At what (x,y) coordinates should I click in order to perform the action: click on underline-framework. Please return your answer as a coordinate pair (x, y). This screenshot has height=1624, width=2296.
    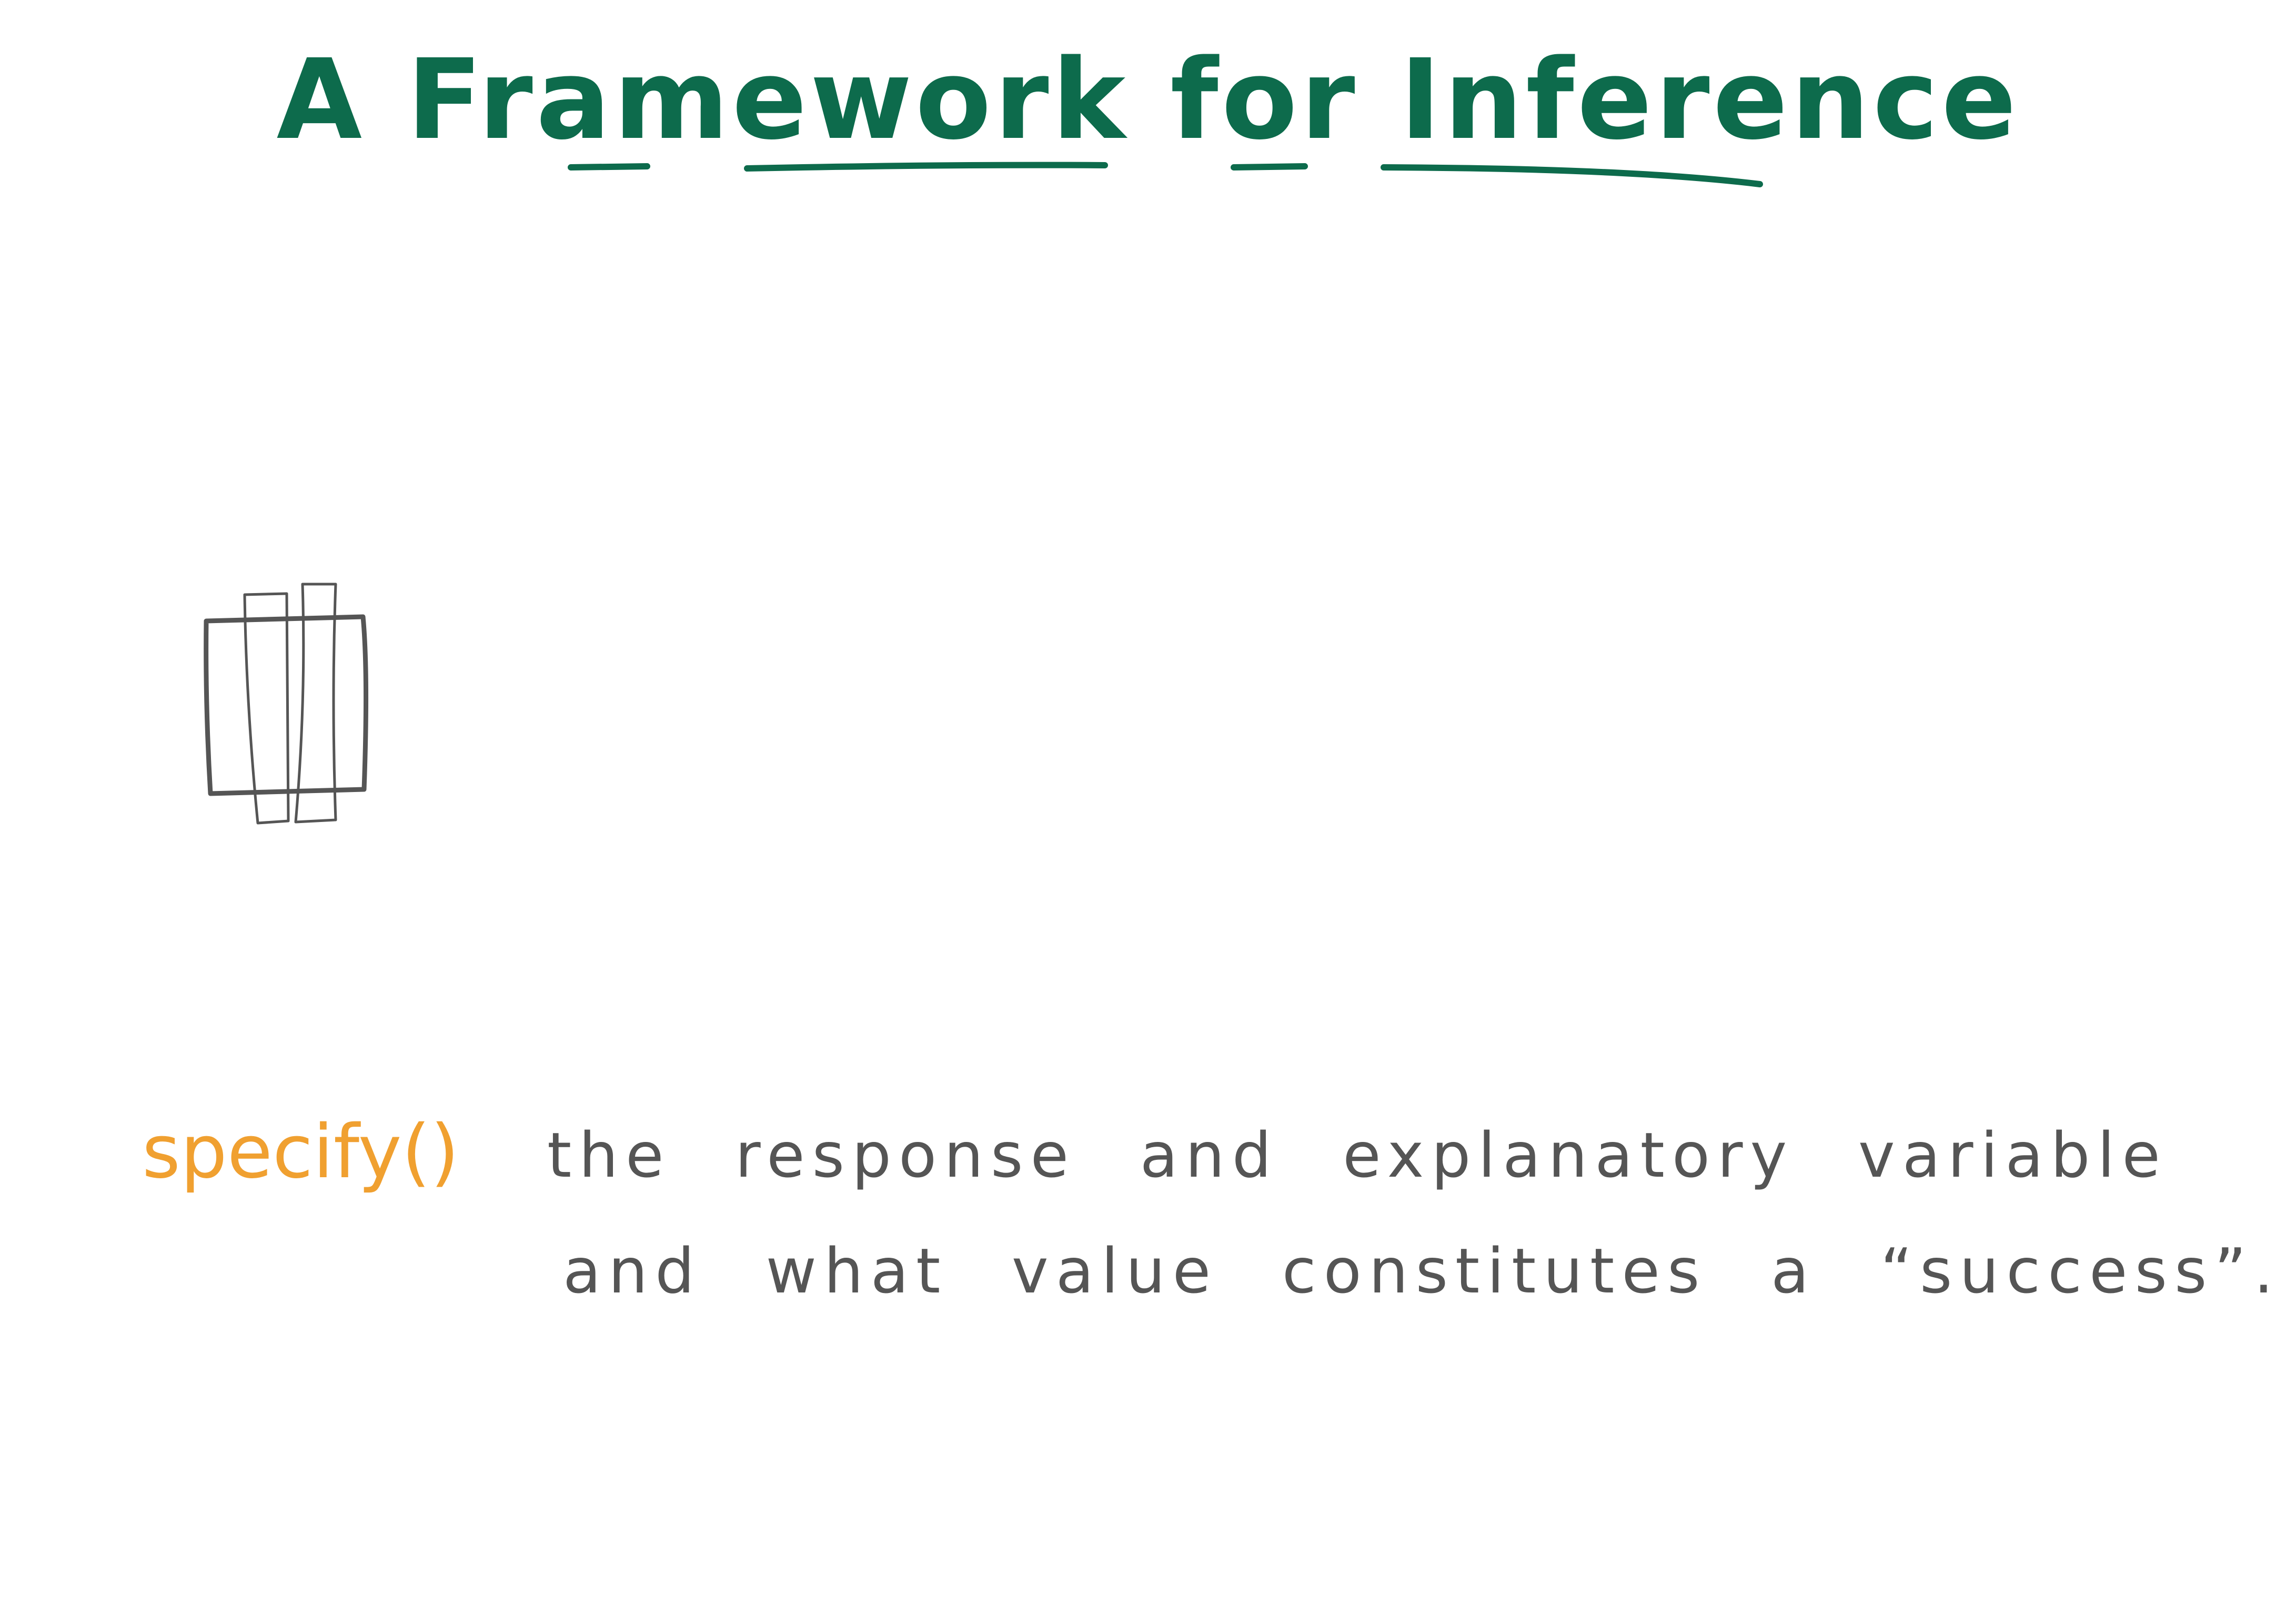
    Looking at the image, I should click on (926, 167).